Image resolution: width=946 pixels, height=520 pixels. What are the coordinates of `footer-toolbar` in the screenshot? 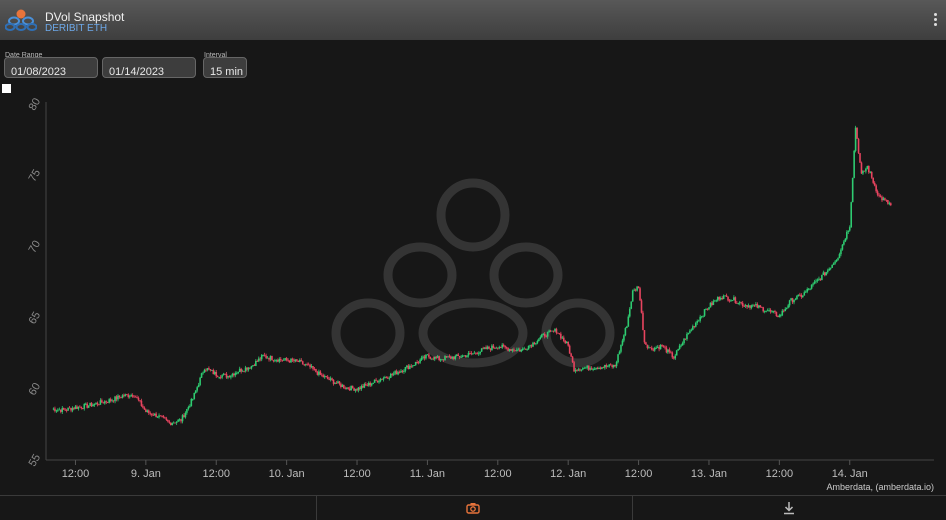 It's located at (473, 507).